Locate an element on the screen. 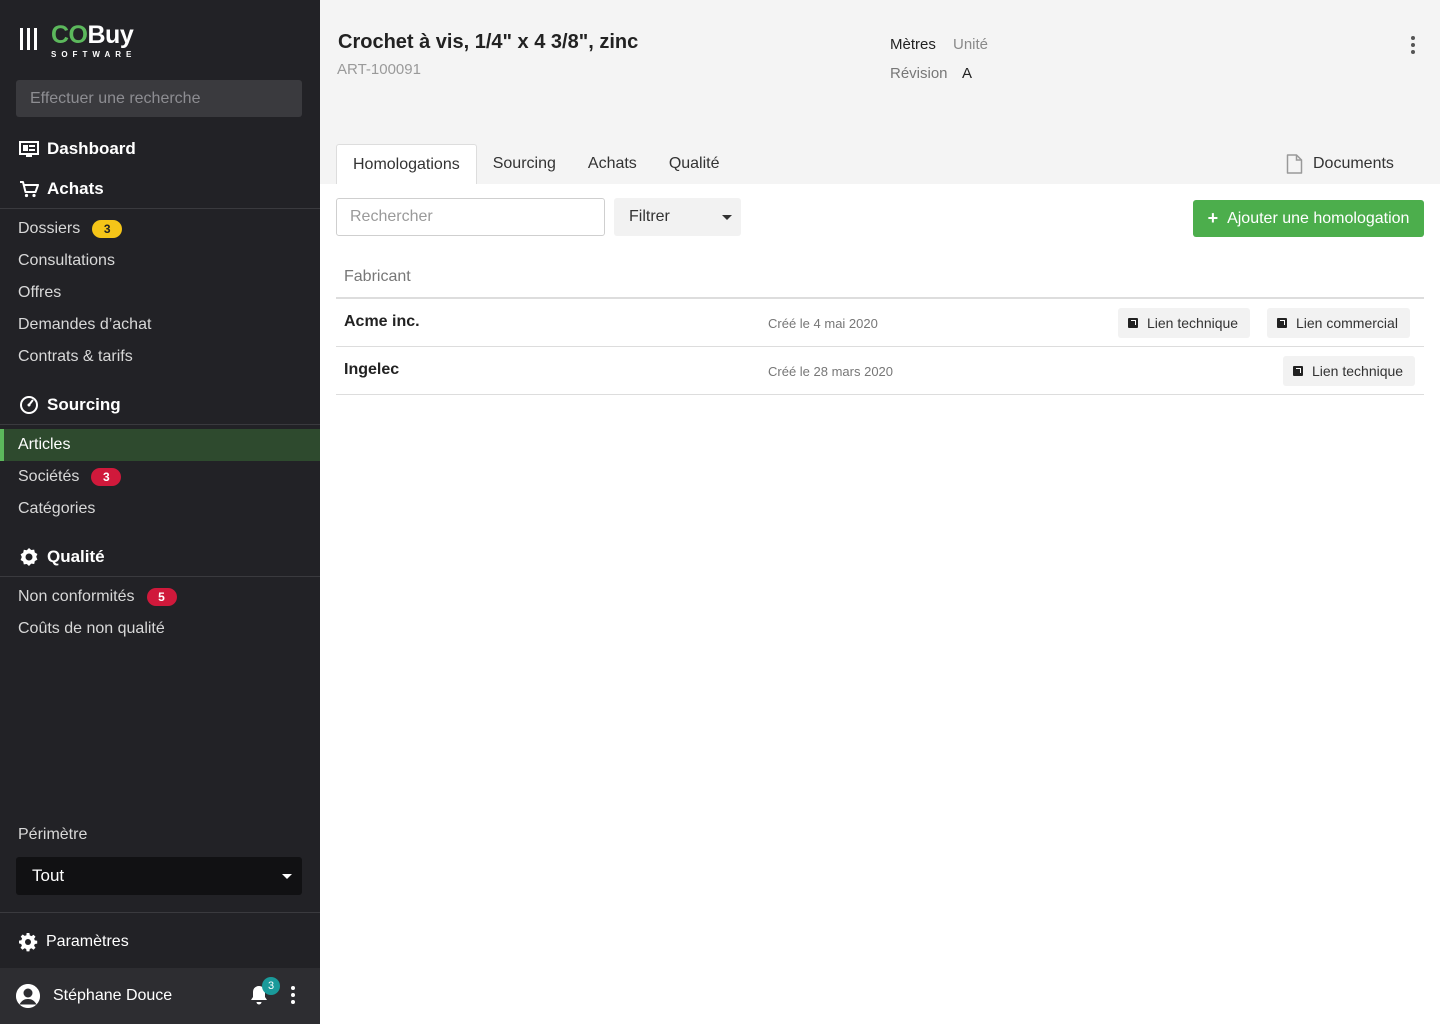 This screenshot has height=1024, width=1440. nav-dashboard: Dashboard is located at coordinates (160, 149).